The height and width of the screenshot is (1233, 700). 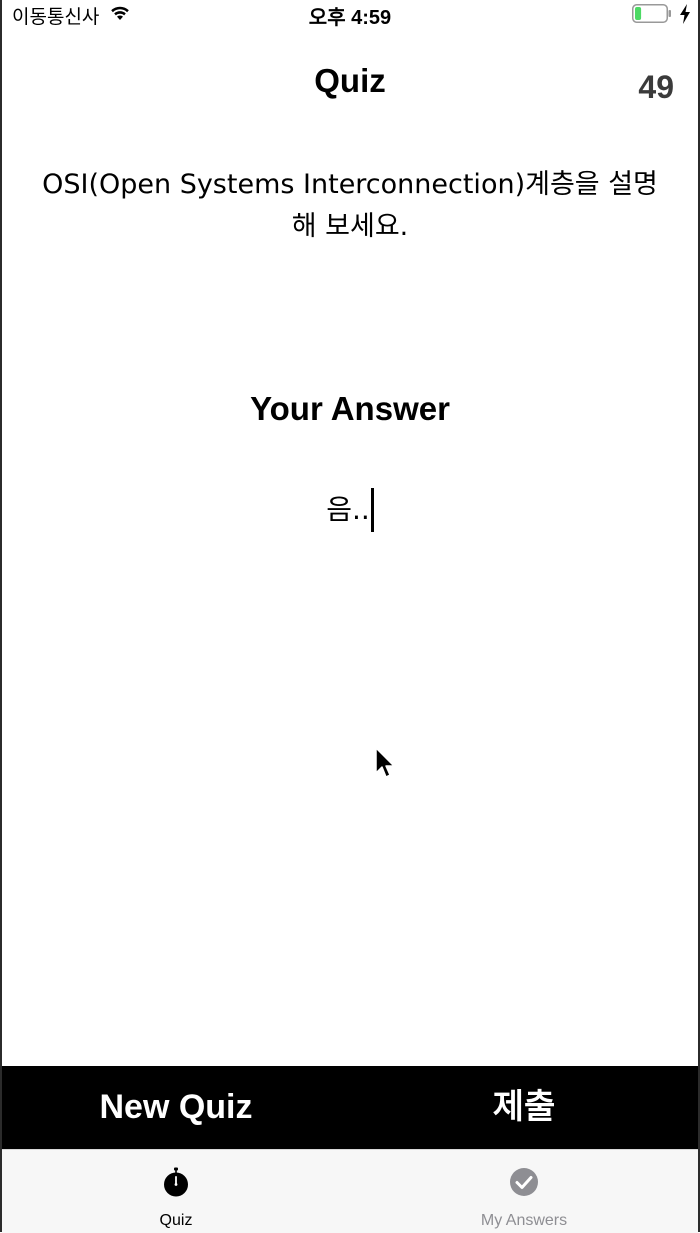 I want to click on text-caret, so click(x=372, y=510).